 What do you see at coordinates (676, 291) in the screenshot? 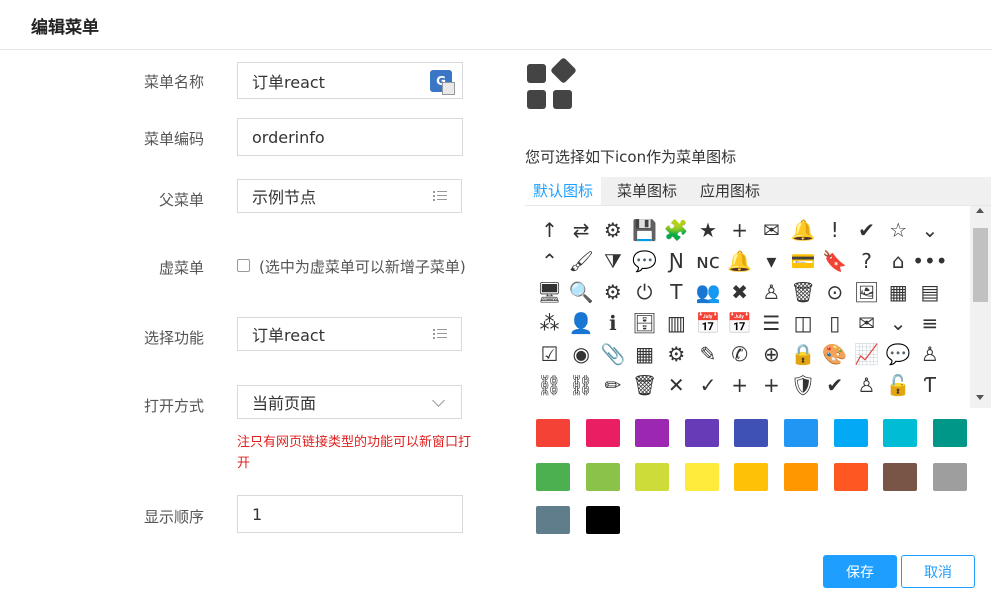
I see `icon-option: T` at bounding box center [676, 291].